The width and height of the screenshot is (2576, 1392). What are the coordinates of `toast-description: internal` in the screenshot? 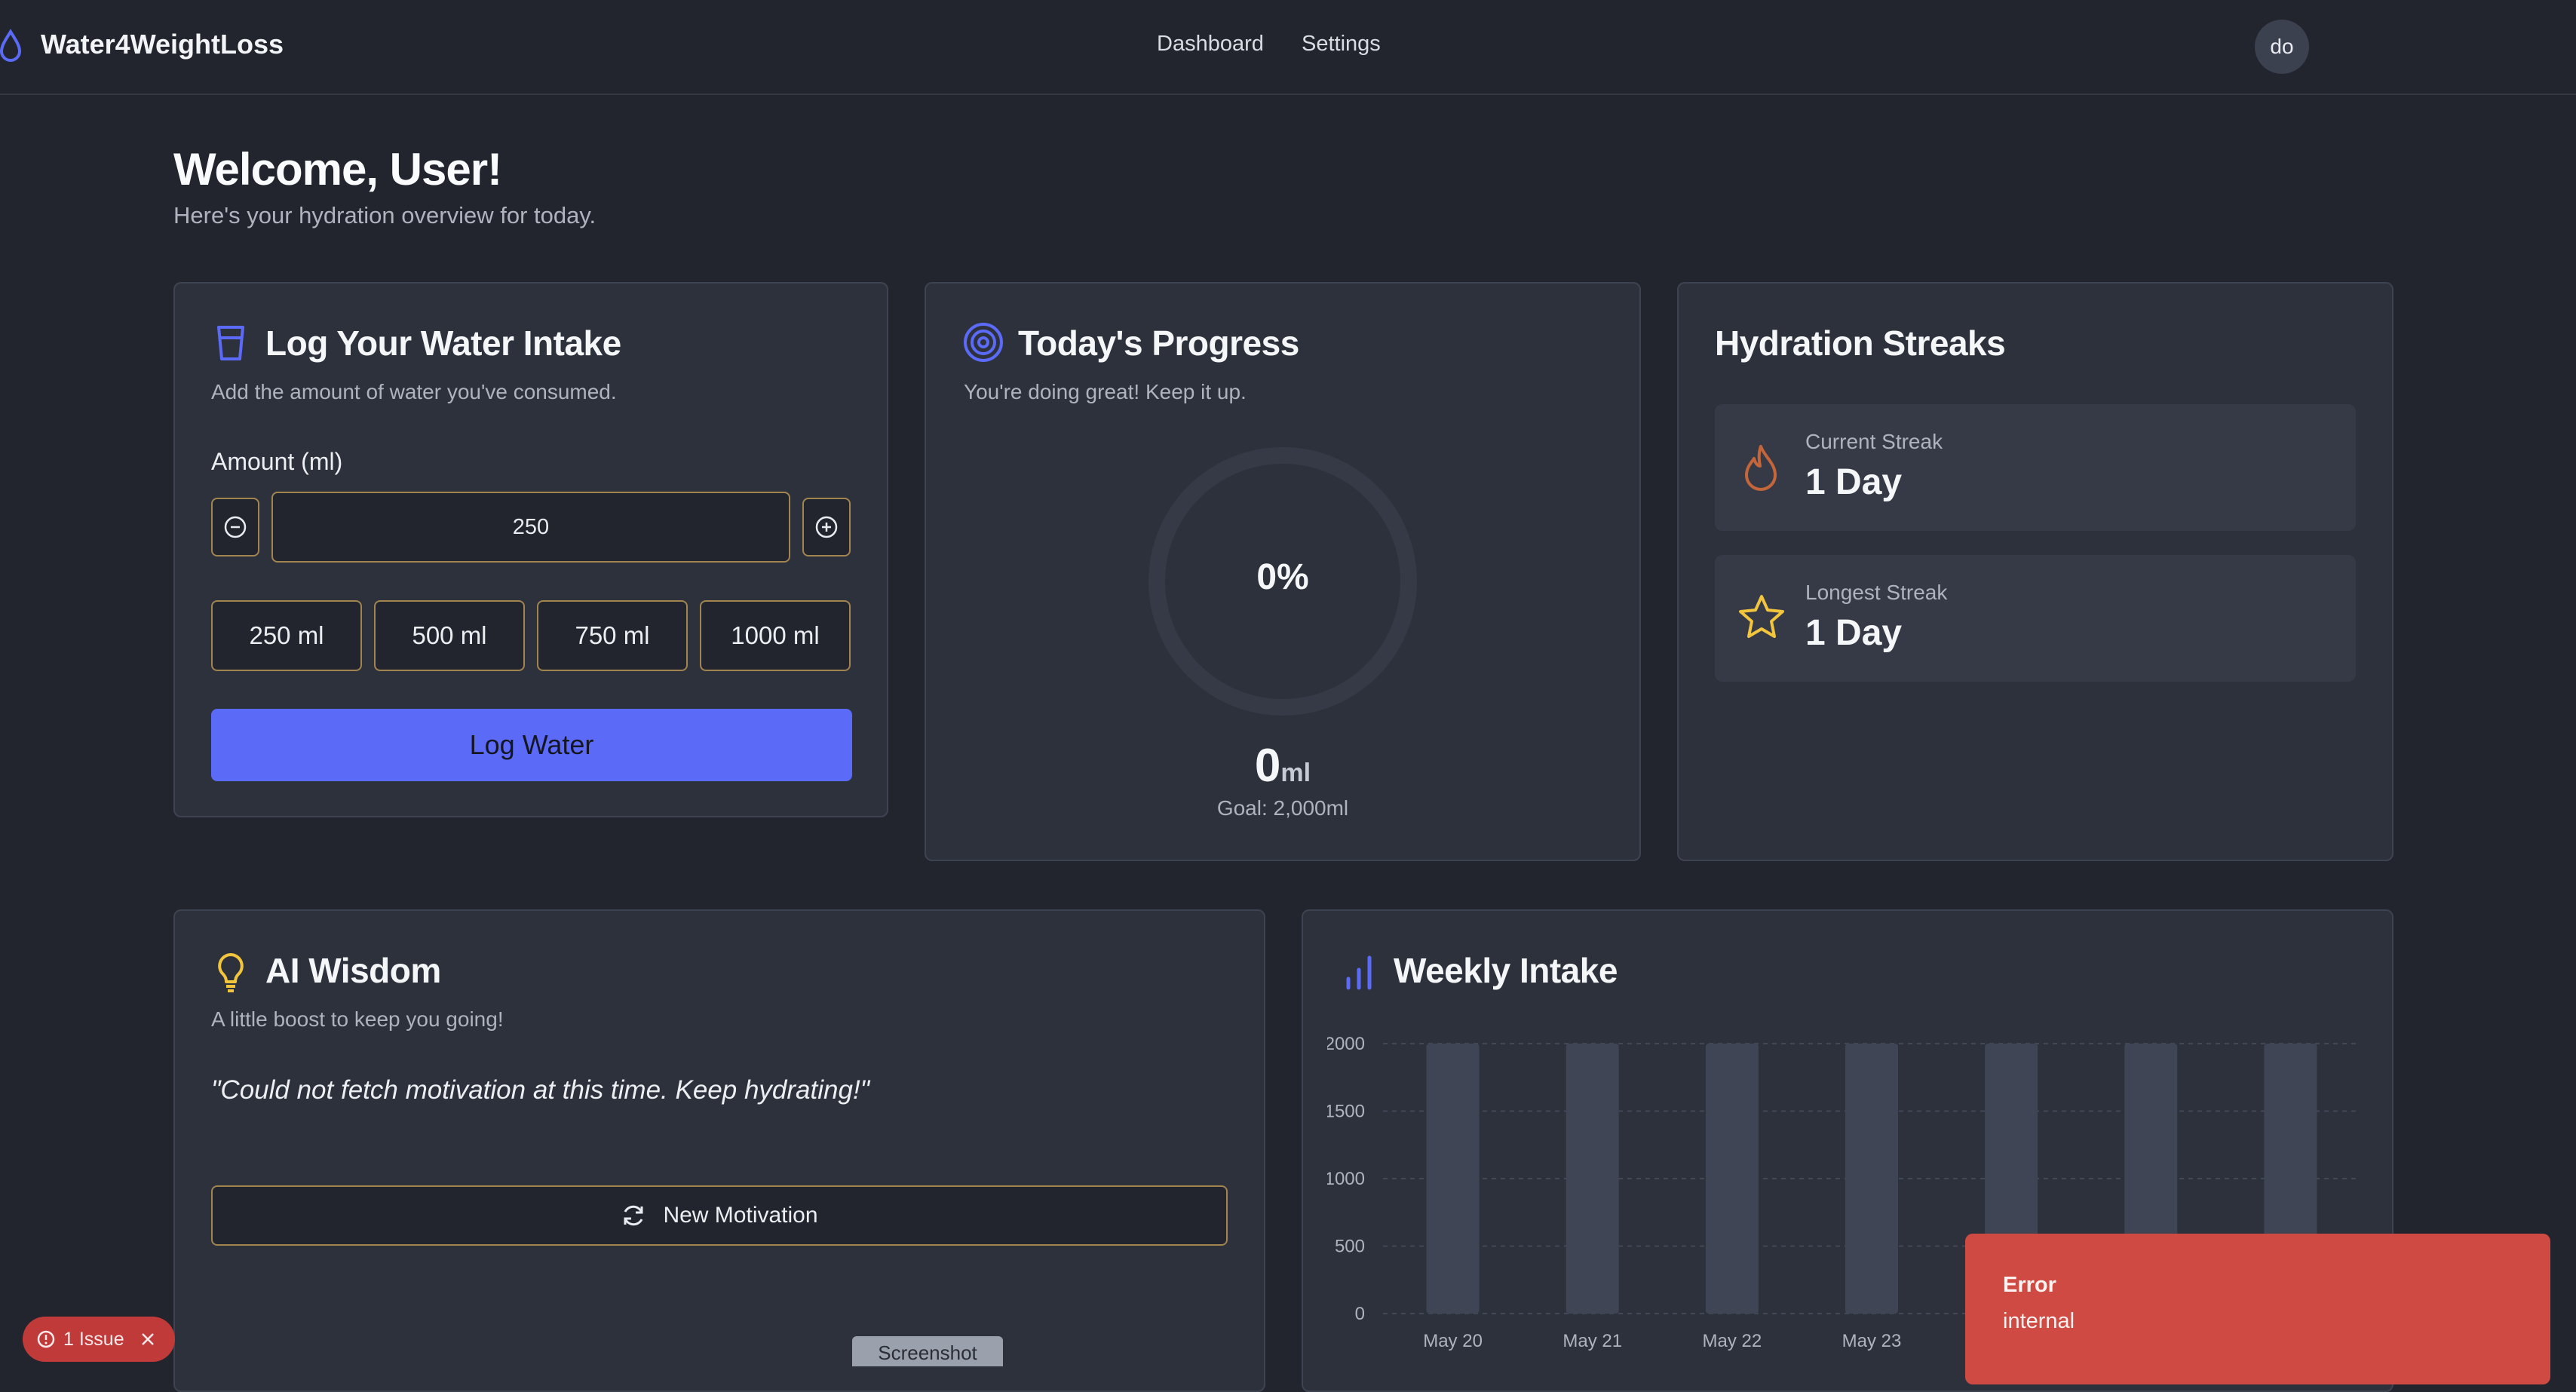 It's located at (2039, 1321).